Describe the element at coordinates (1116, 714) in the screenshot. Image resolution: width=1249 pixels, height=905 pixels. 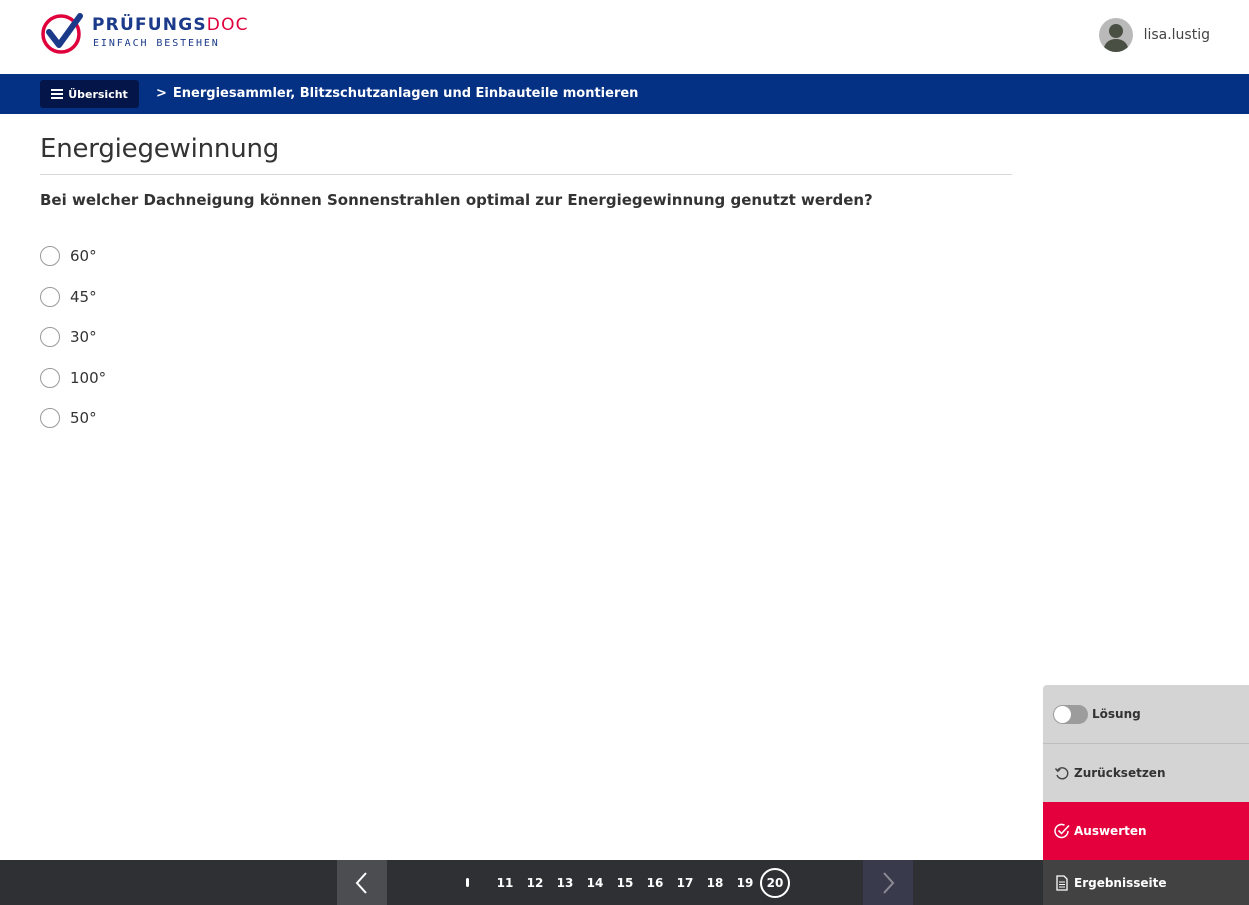
I see `solution-label: Lösung` at that location.